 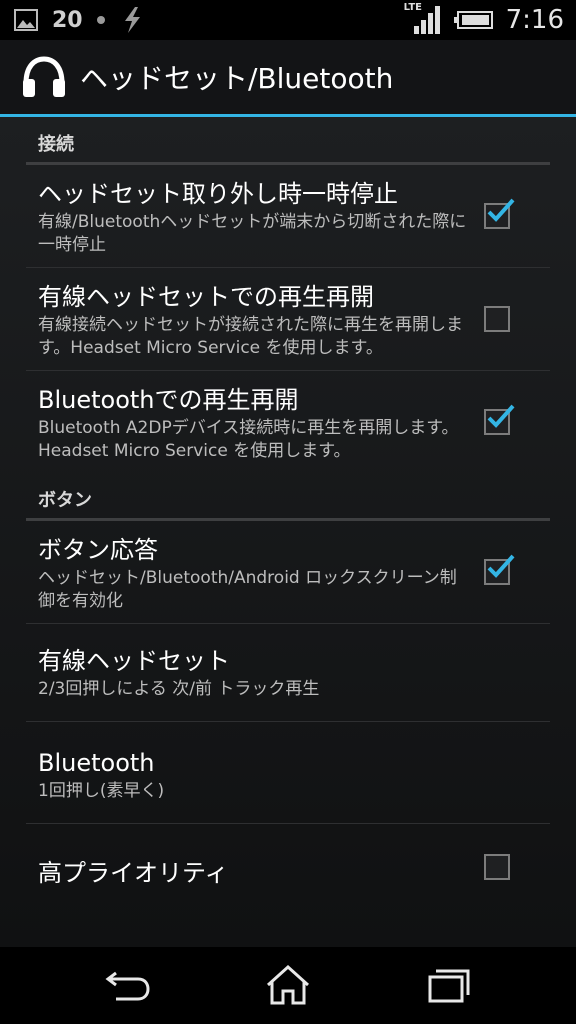 What do you see at coordinates (133, 873) in the screenshot?
I see `pref-title: 高プライオリティ` at bounding box center [133, 873].